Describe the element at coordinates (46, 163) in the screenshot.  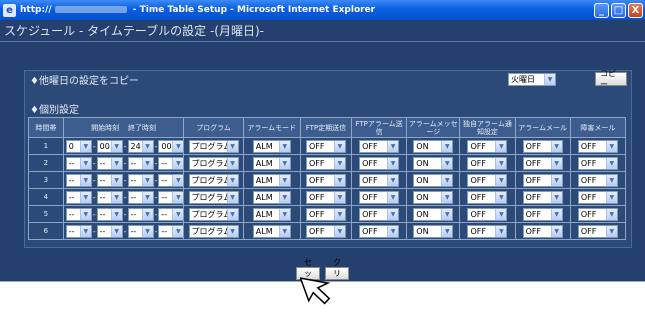
I see `slot-number: 2` at that location.